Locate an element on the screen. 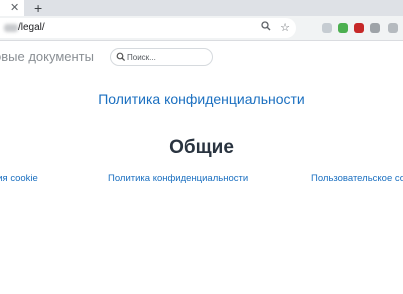 This screenshot has height=294, width=403. address-bar: /legal/ ☆ is located at coordinates (148, 28).